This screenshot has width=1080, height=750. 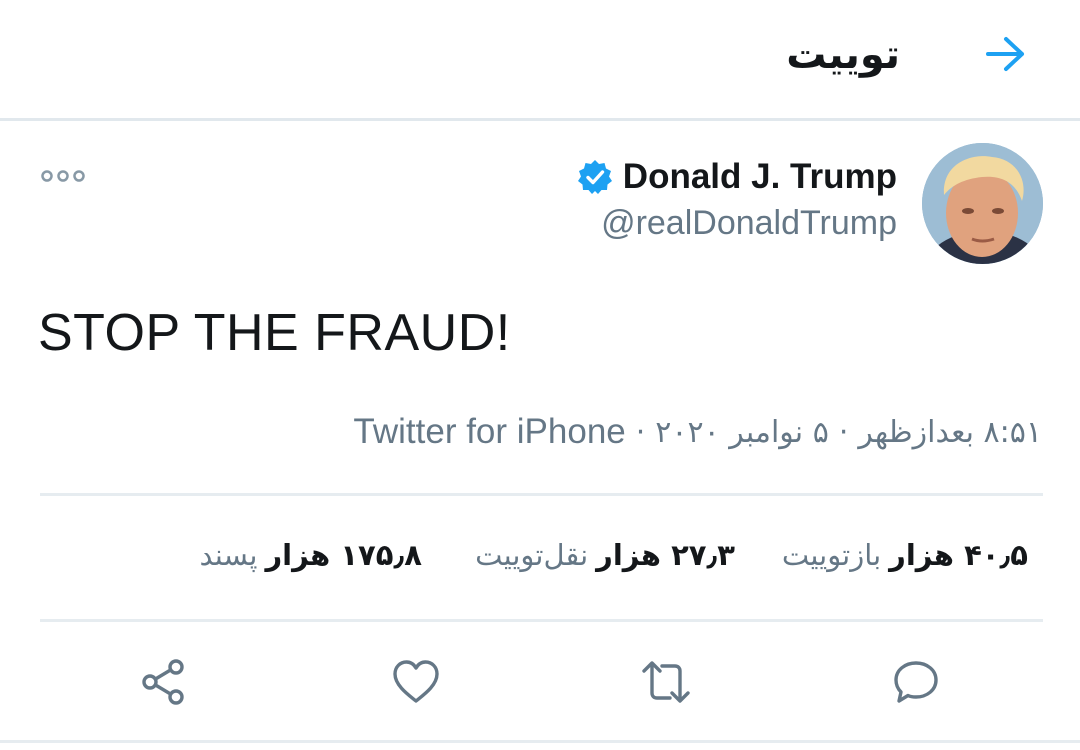 I want to click on likes-label: پسند, so click(x=228, y=555).